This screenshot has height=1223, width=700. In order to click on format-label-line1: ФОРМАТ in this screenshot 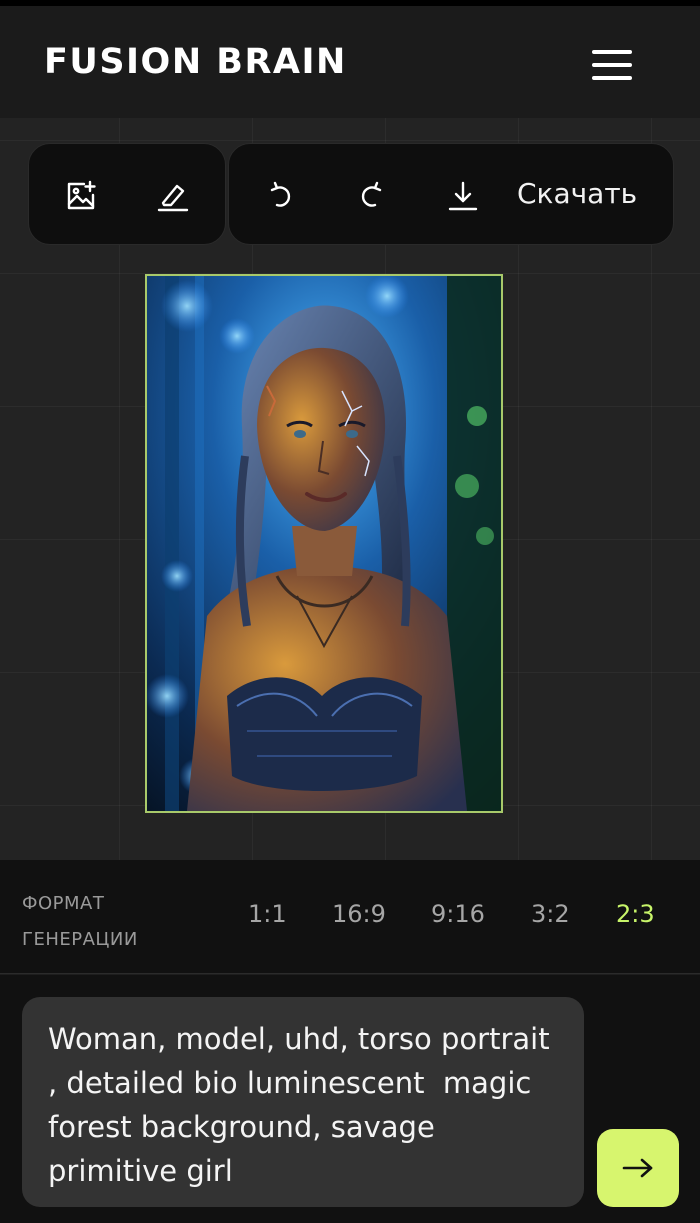, I will do `click(63, 903)`.